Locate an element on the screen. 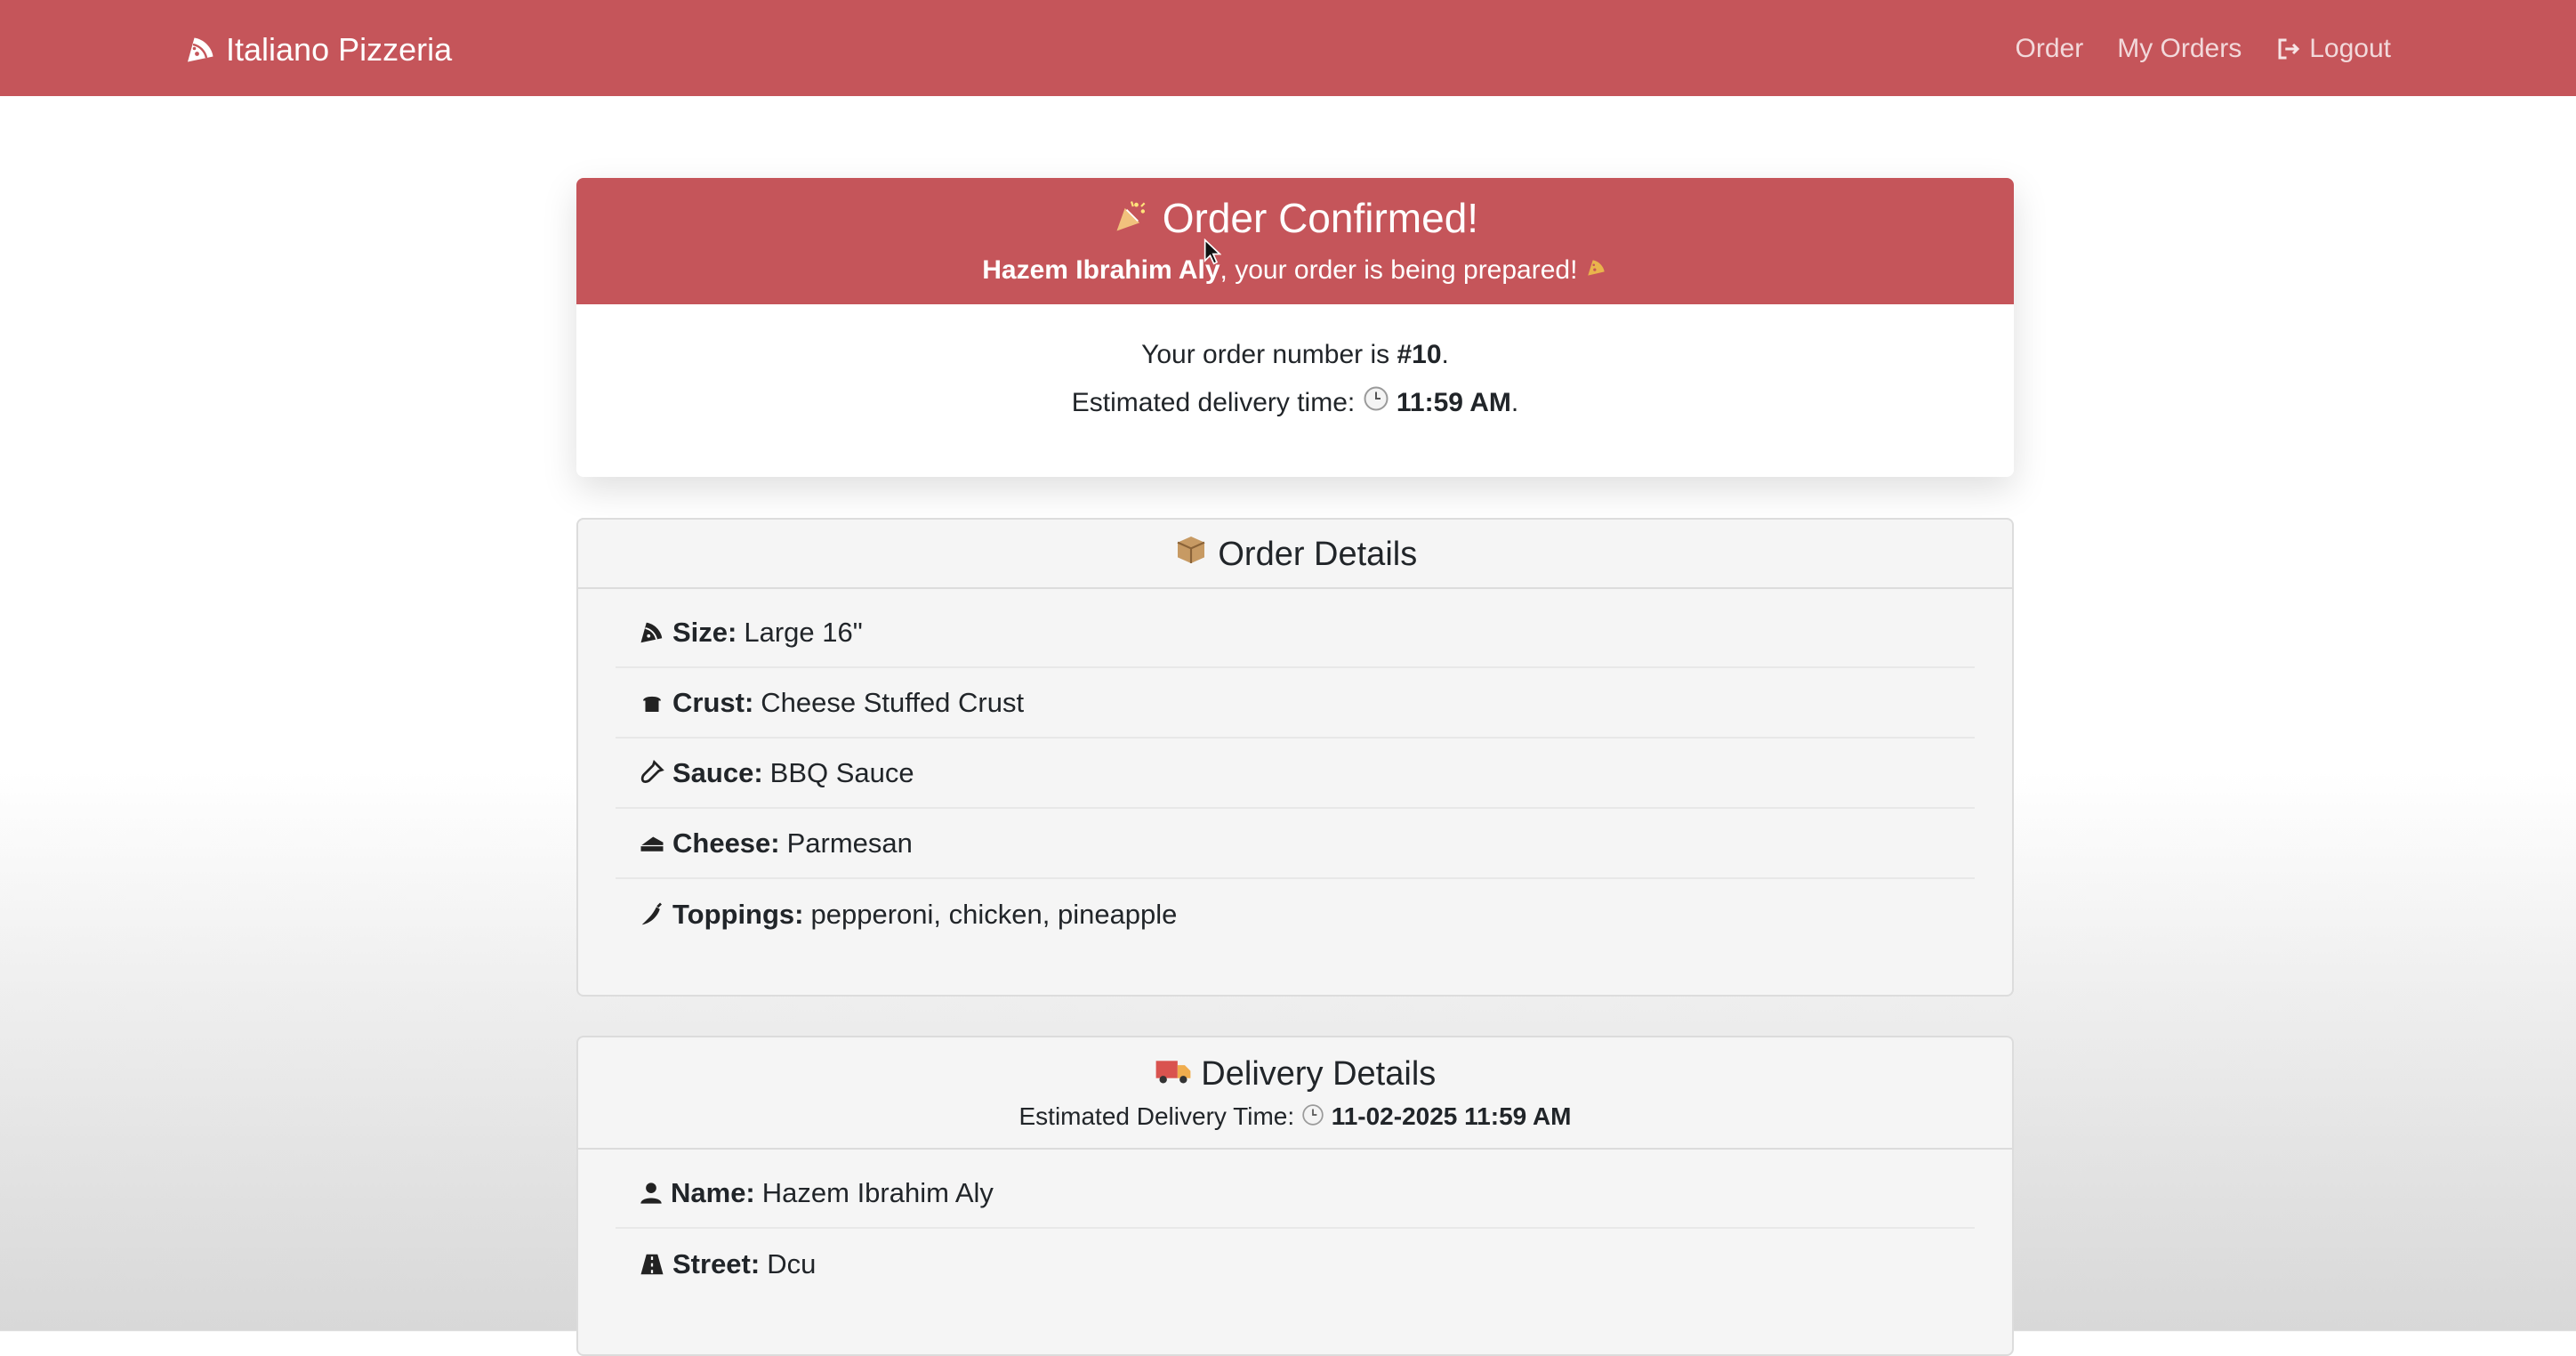 Image resolution: width=2576 pixels, height=1356 pixels. cheese-icon is located at coordinates (652, 843).